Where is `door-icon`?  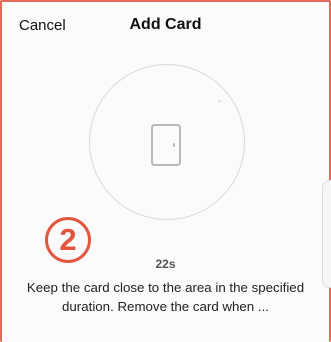 door-icon is located at coordinates (166, 145).